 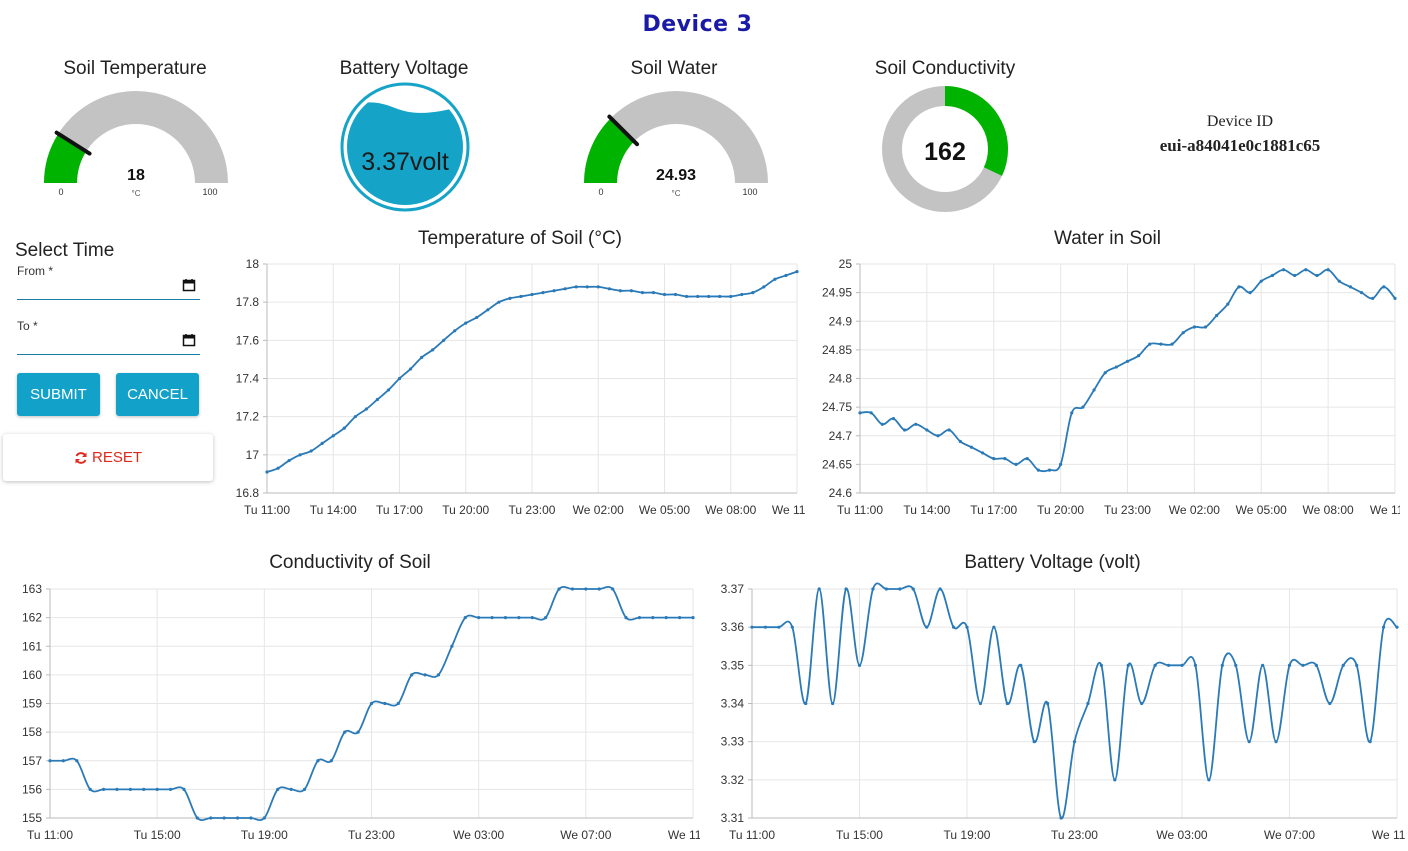 What do you see at coordinates (733, 665) in the screenshot?
I see `y-tick-label: 3.35` at bounding box center [733, 665].